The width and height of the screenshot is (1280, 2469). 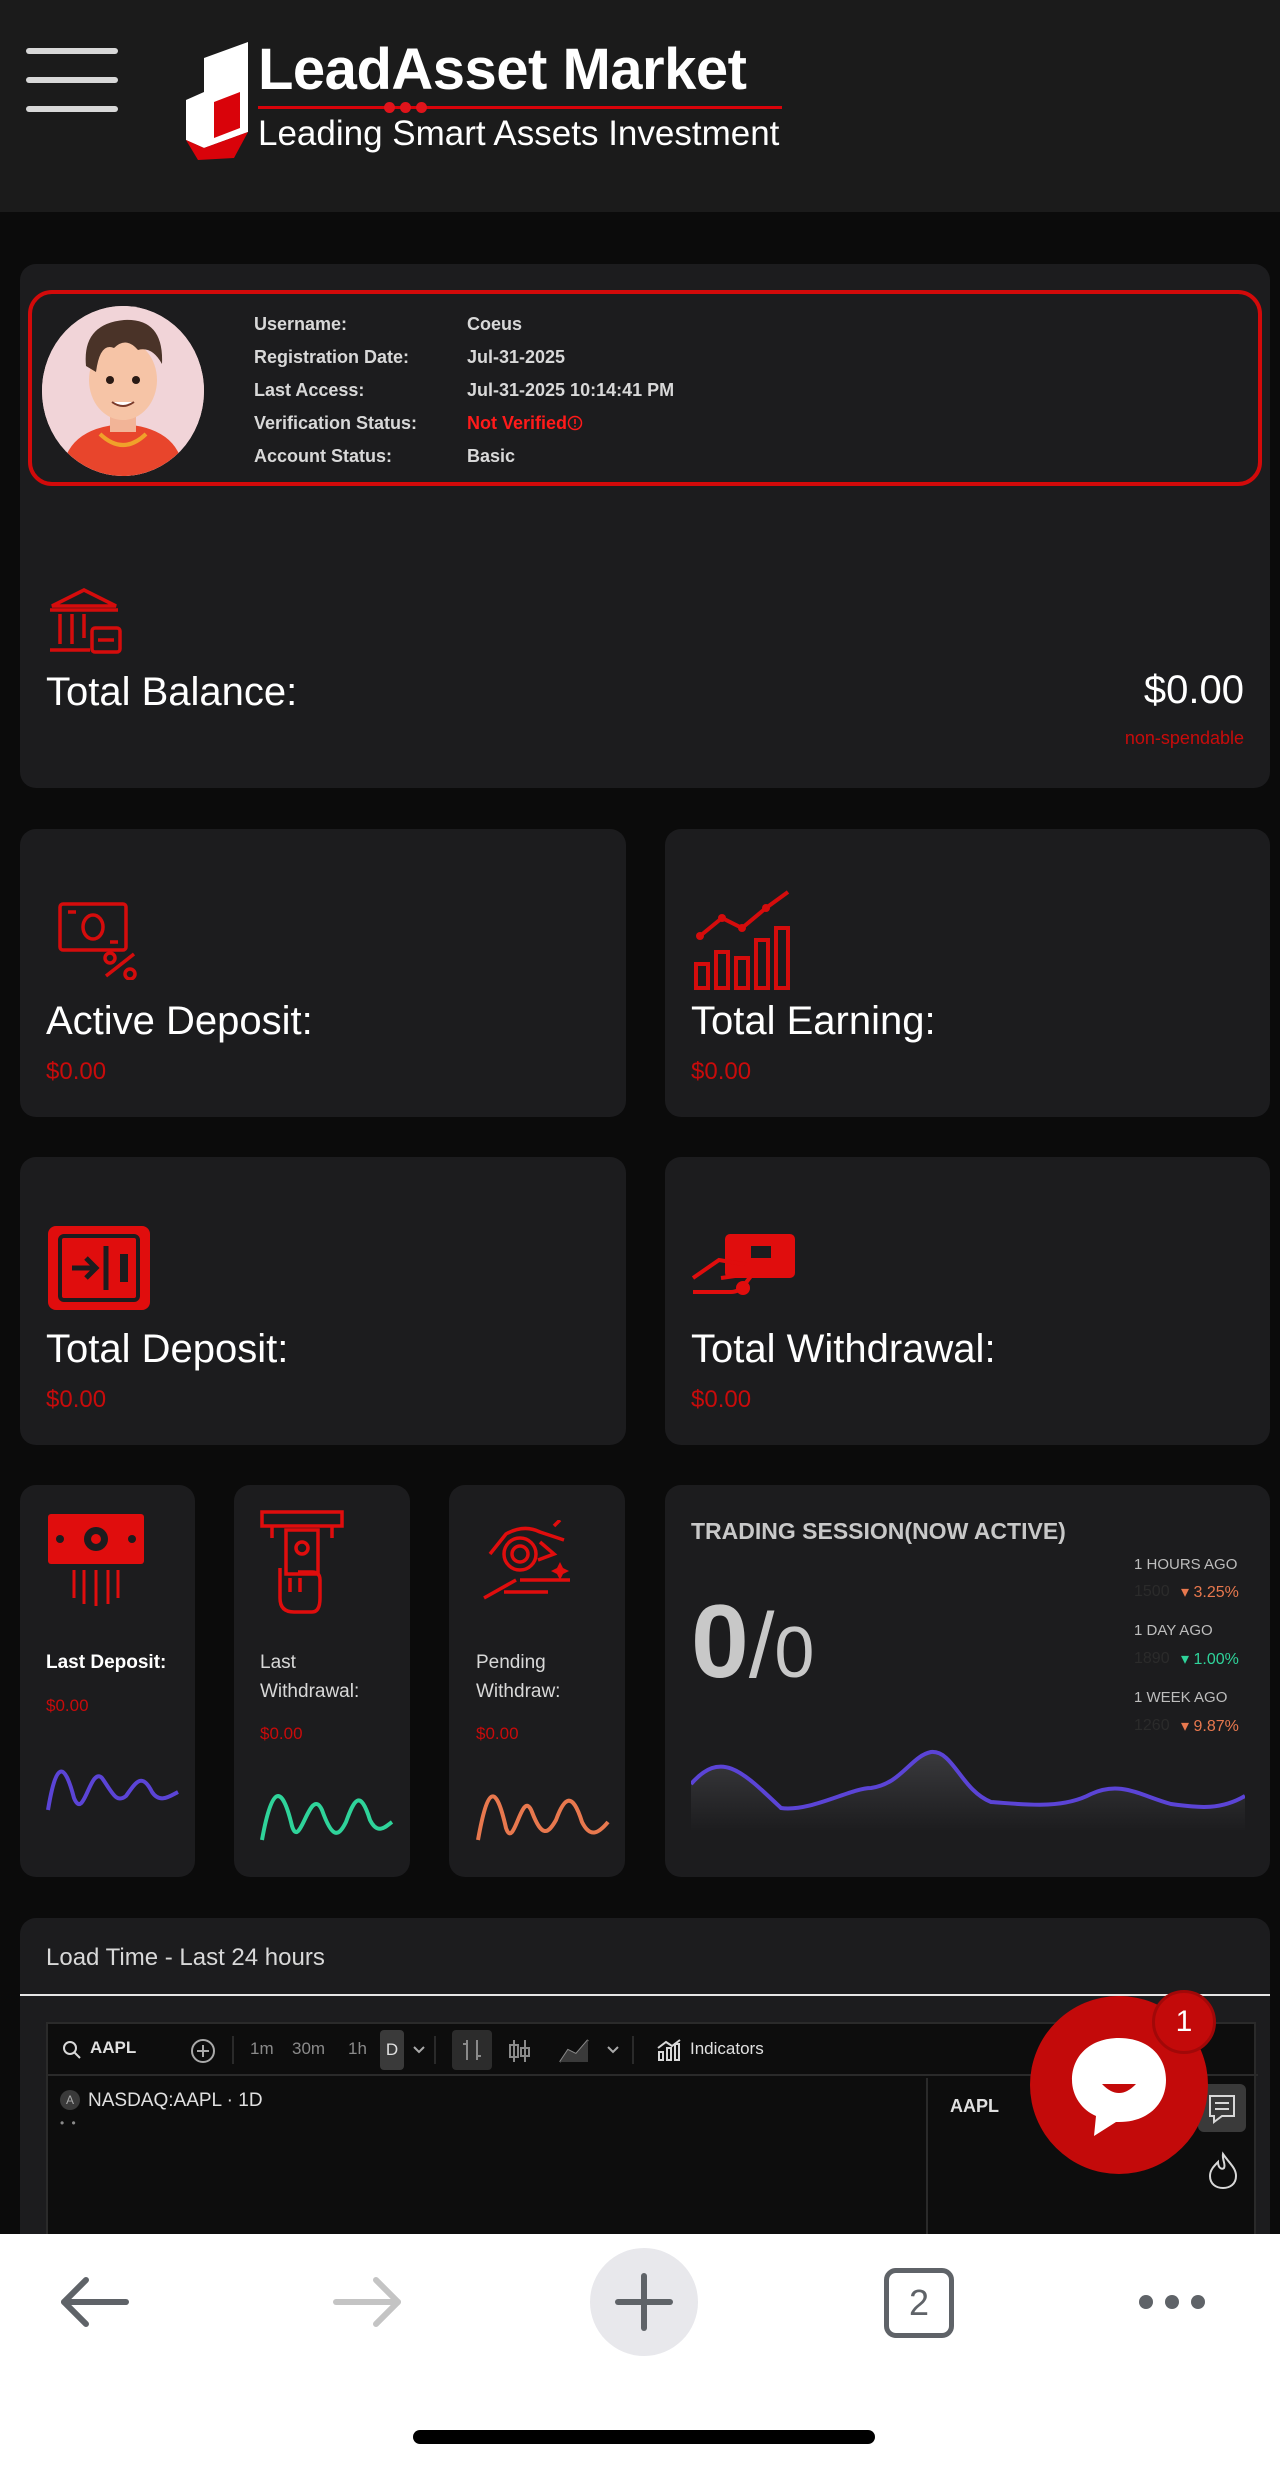 I want to click on account-status-label: Account Status:, so click(x=323, y=456).